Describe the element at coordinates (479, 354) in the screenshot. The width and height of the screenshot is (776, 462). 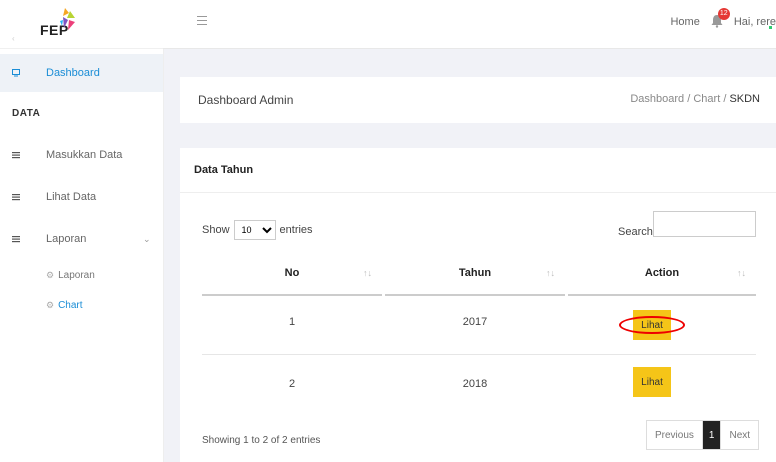
I see `row-divider` at that location.